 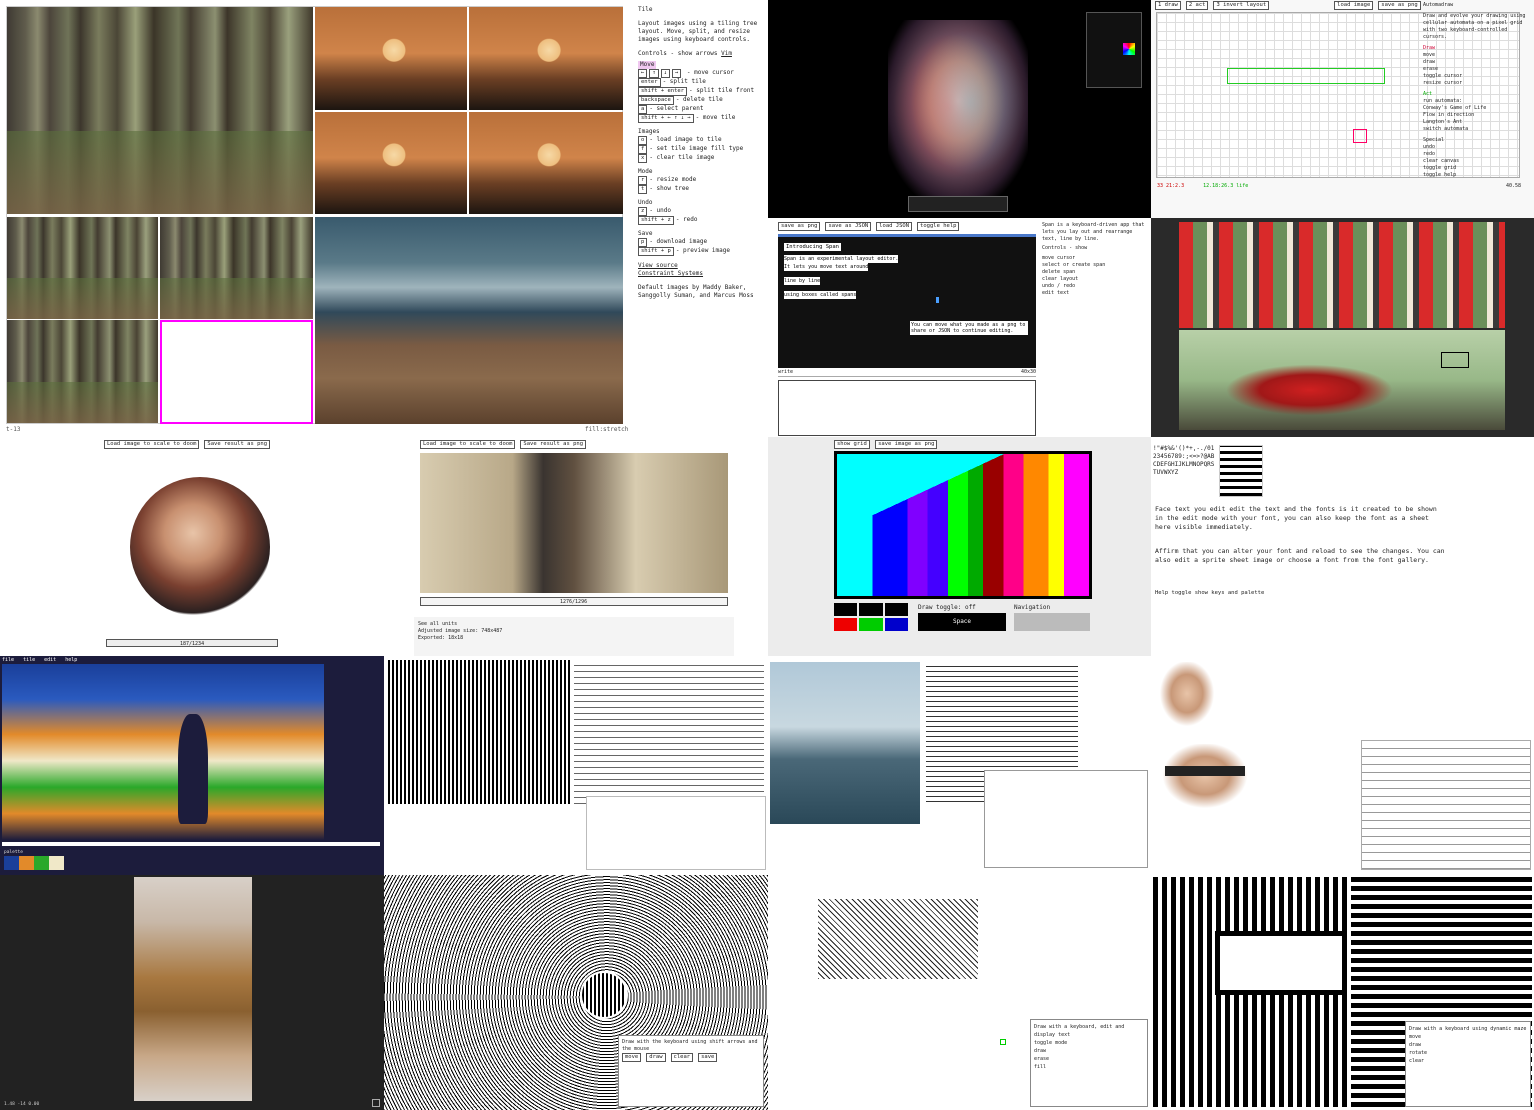 I want to click on face-toolbar, so click(x=958, y=204).